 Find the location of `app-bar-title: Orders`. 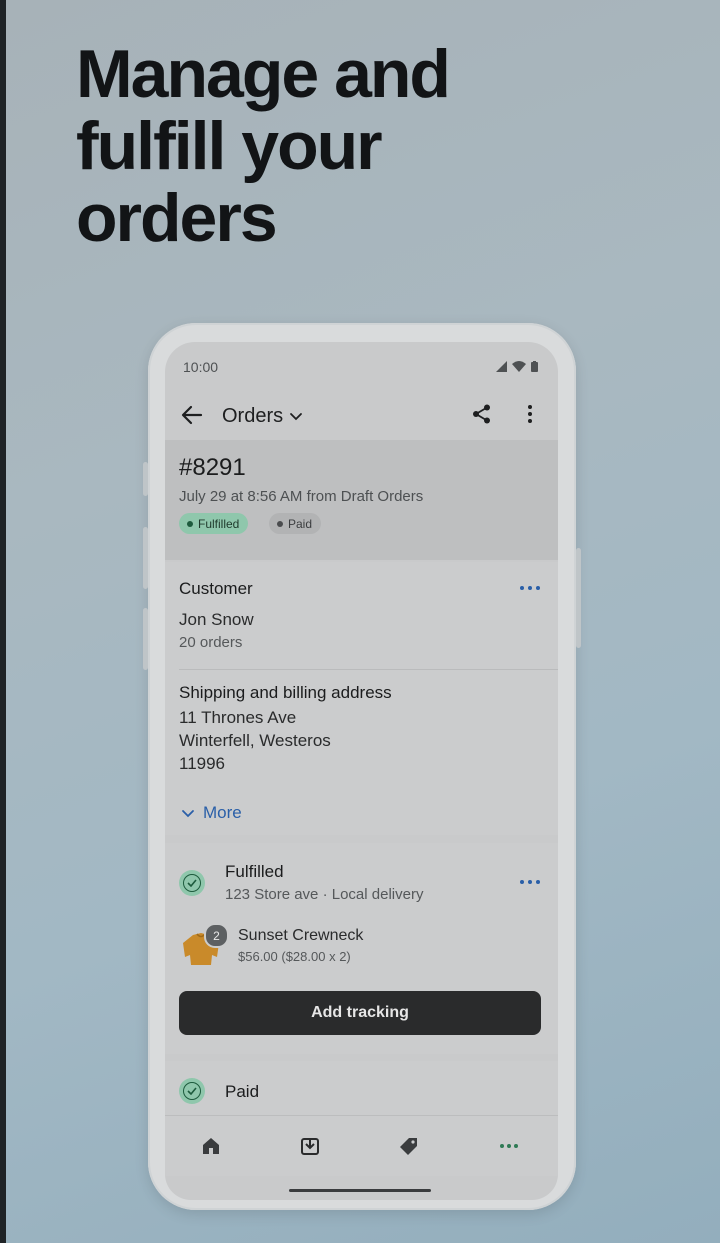

app-bar-title: Orders is located at coordinates (253, 416).